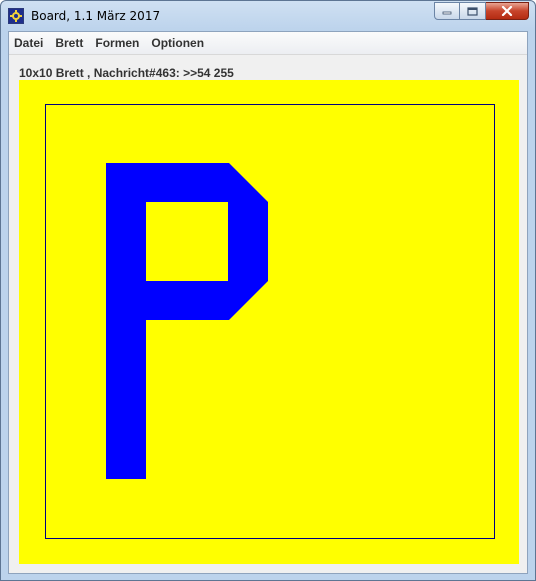 Image resolution: width=536 pixels, height=581 pixels. I want to click on close-button, so click(507, 11).